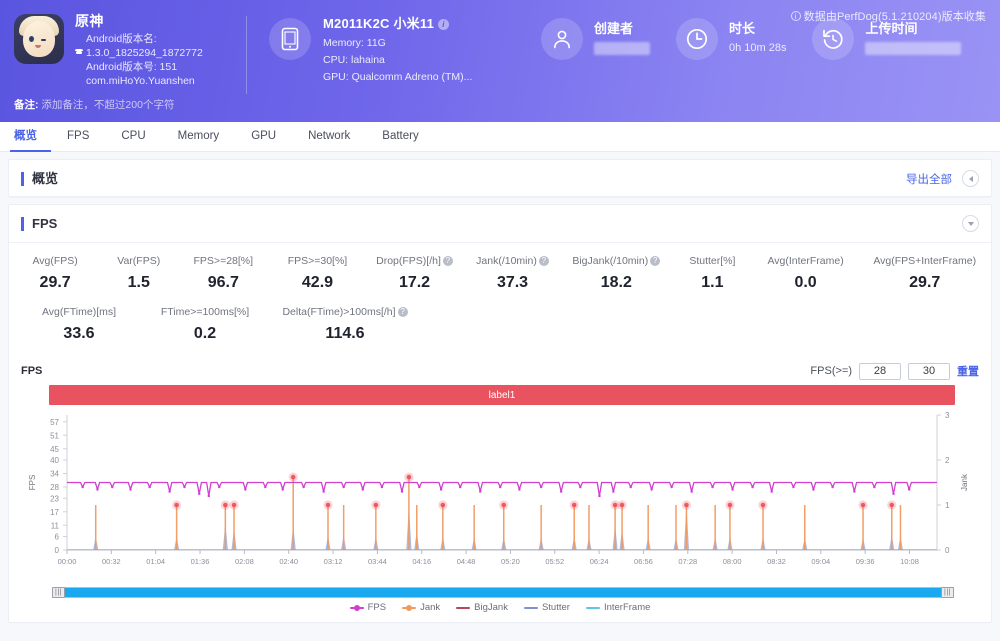 This screenshot has height=641, width=1000. What do you see at coordinates (732, 561) in the screenshot?
I see `svg-text: 08:00` at bounding box center [732, 561].